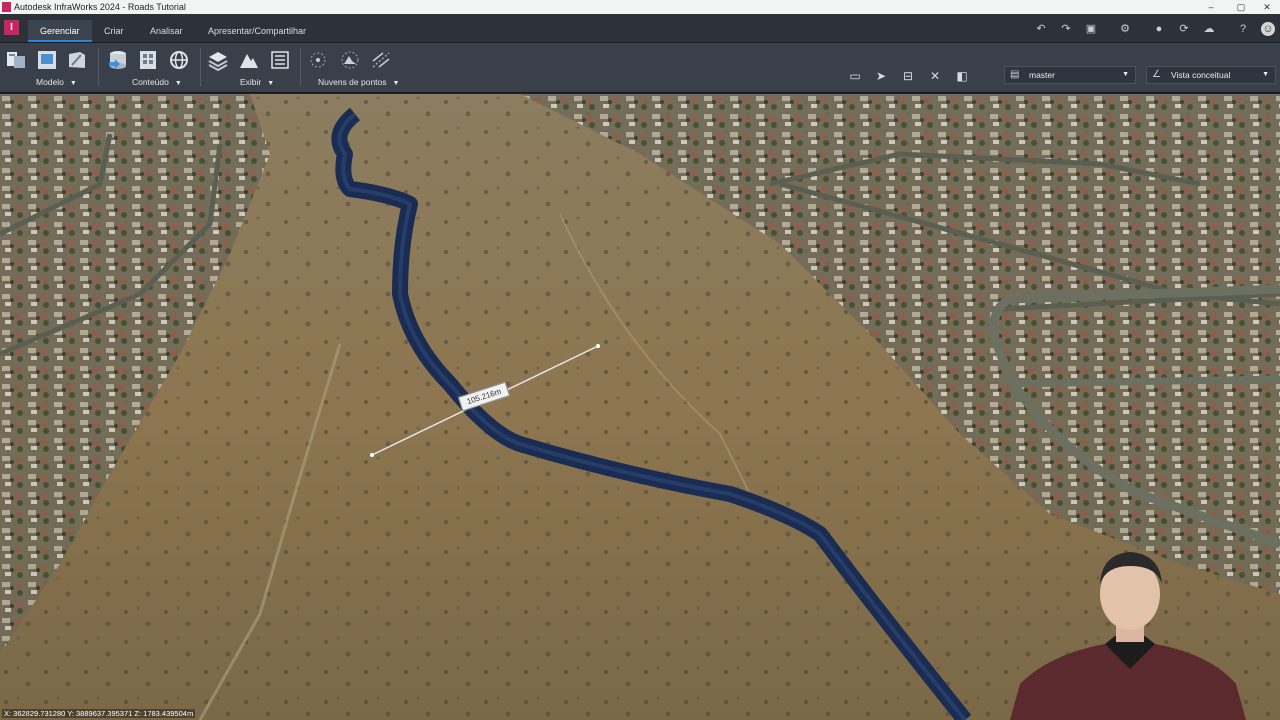  I want to click on ribbon-group-exibir: Exibir ▼, so click(257, 82).